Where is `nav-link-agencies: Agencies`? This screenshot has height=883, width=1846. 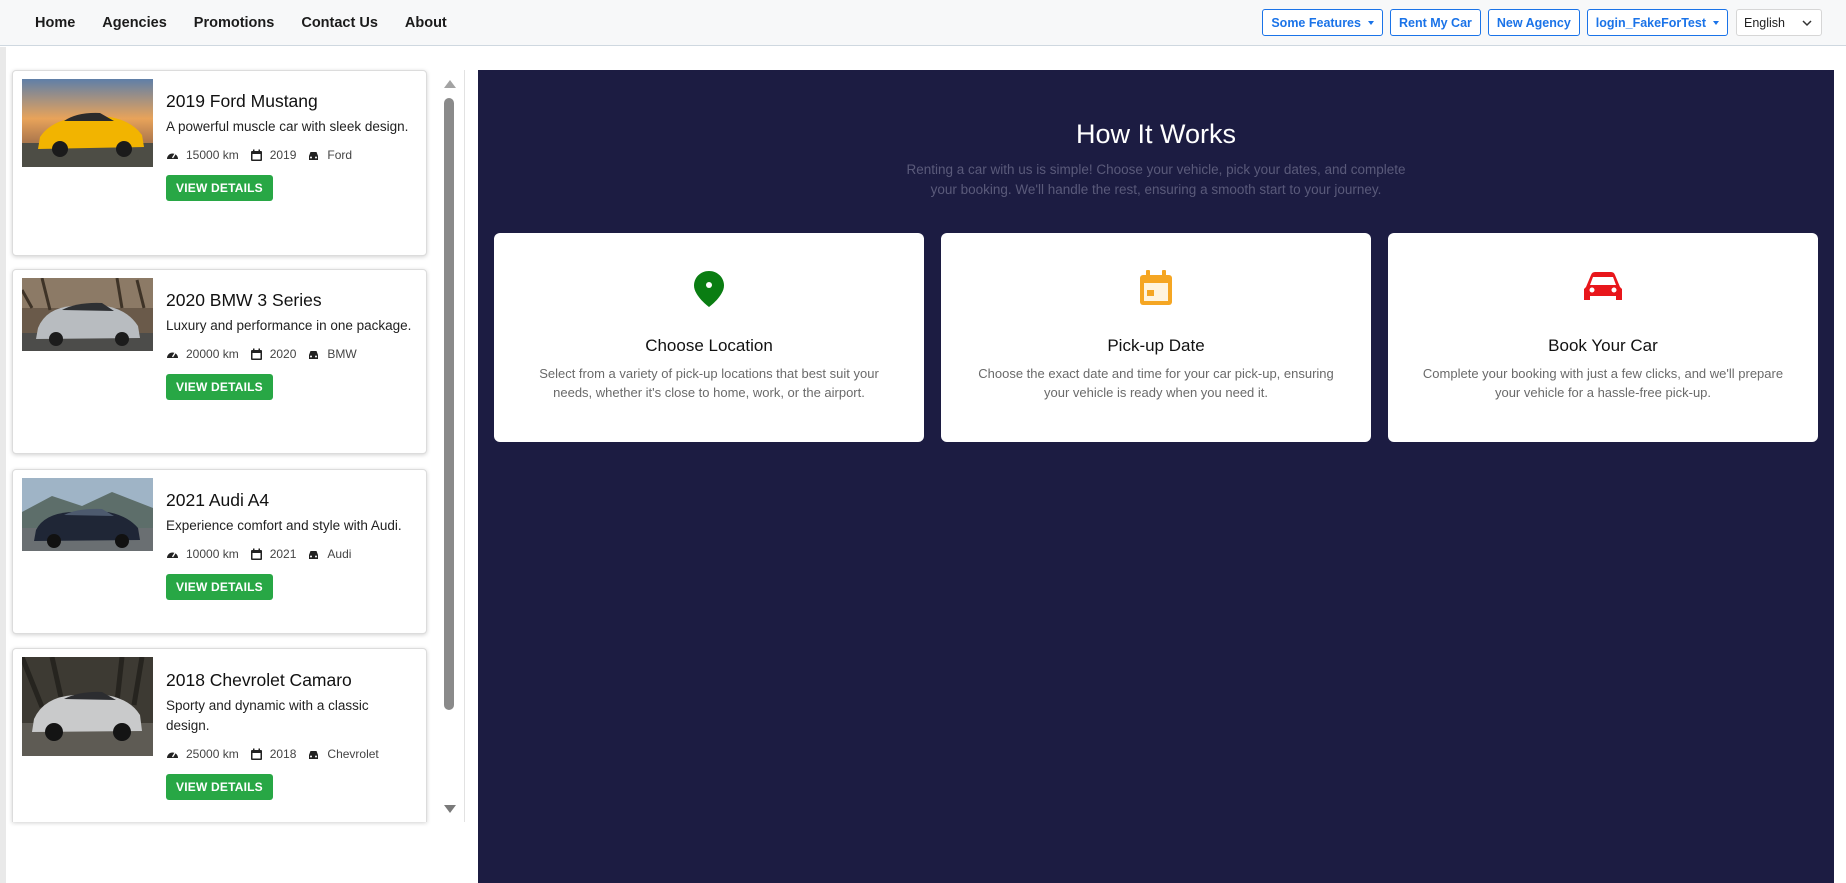 nav-link-agencies: Agencies is located at coordinates (134, 23).